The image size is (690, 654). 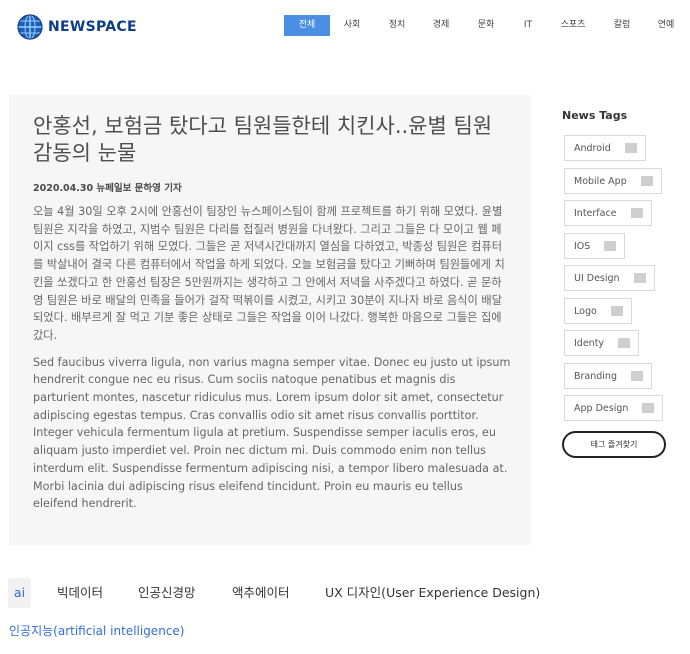 What do you see at coordinates (589, 343) in the screenshot?
I see `tag-label: Identy` at bounding box center [589, 343].